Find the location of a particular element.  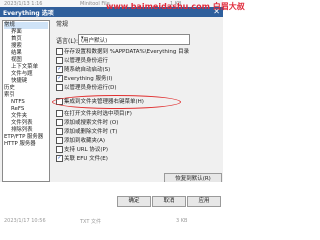

cancel-button: 取消 is located at coordinates (169, 201).